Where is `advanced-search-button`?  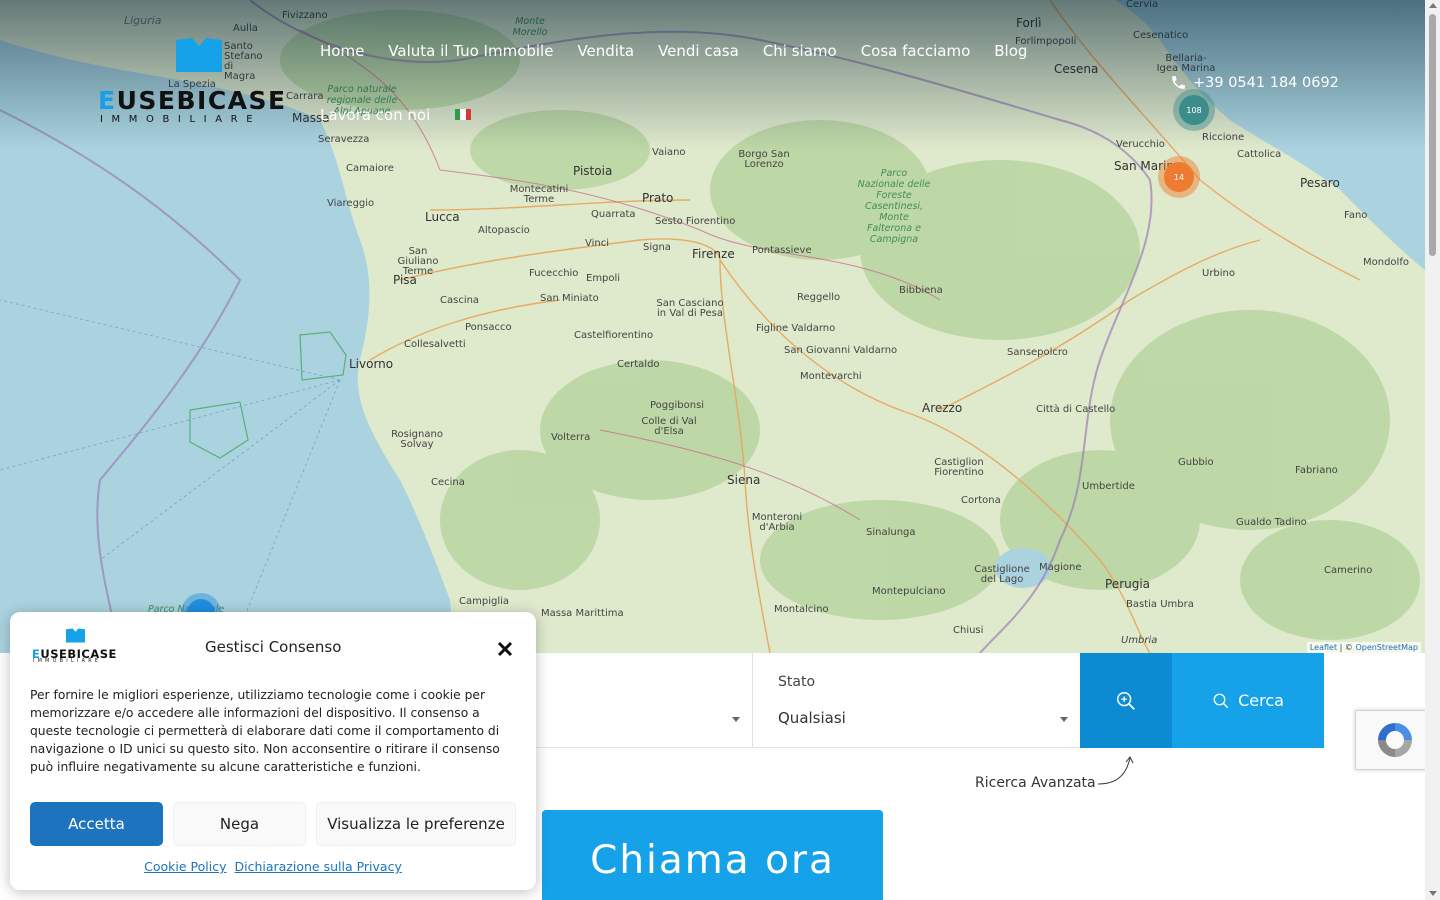
advanced-search-button is located at coordinates (1126, 700).